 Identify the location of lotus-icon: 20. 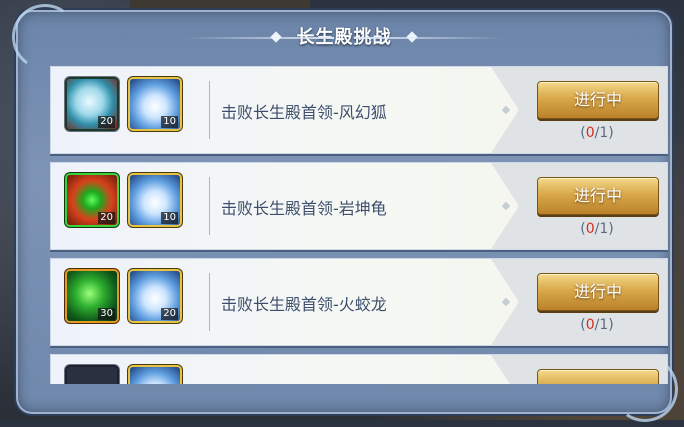
(155, 296).